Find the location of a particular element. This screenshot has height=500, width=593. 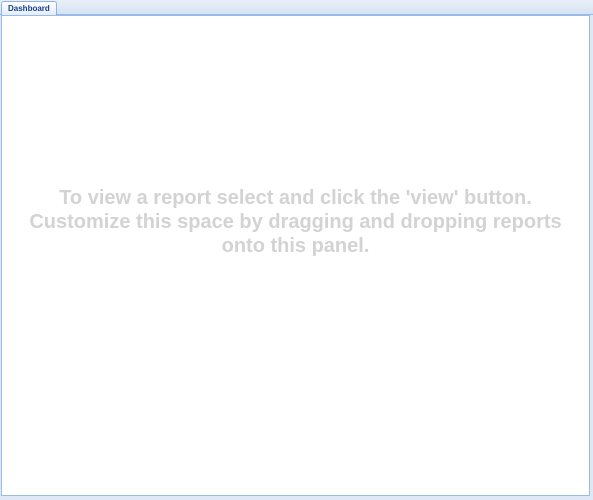

tab-strip: Dashboard is located at coordinates (296, 7).